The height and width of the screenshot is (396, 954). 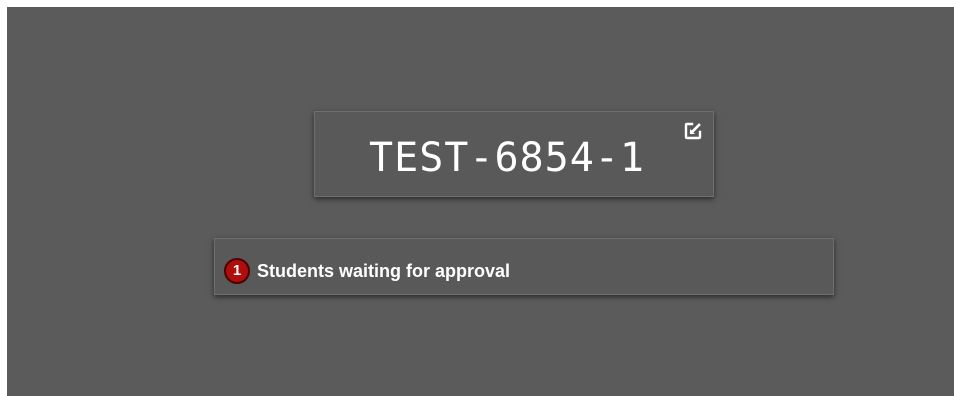 I want to click on session-code: TEST-6854-1, so click(x=507, y=158).